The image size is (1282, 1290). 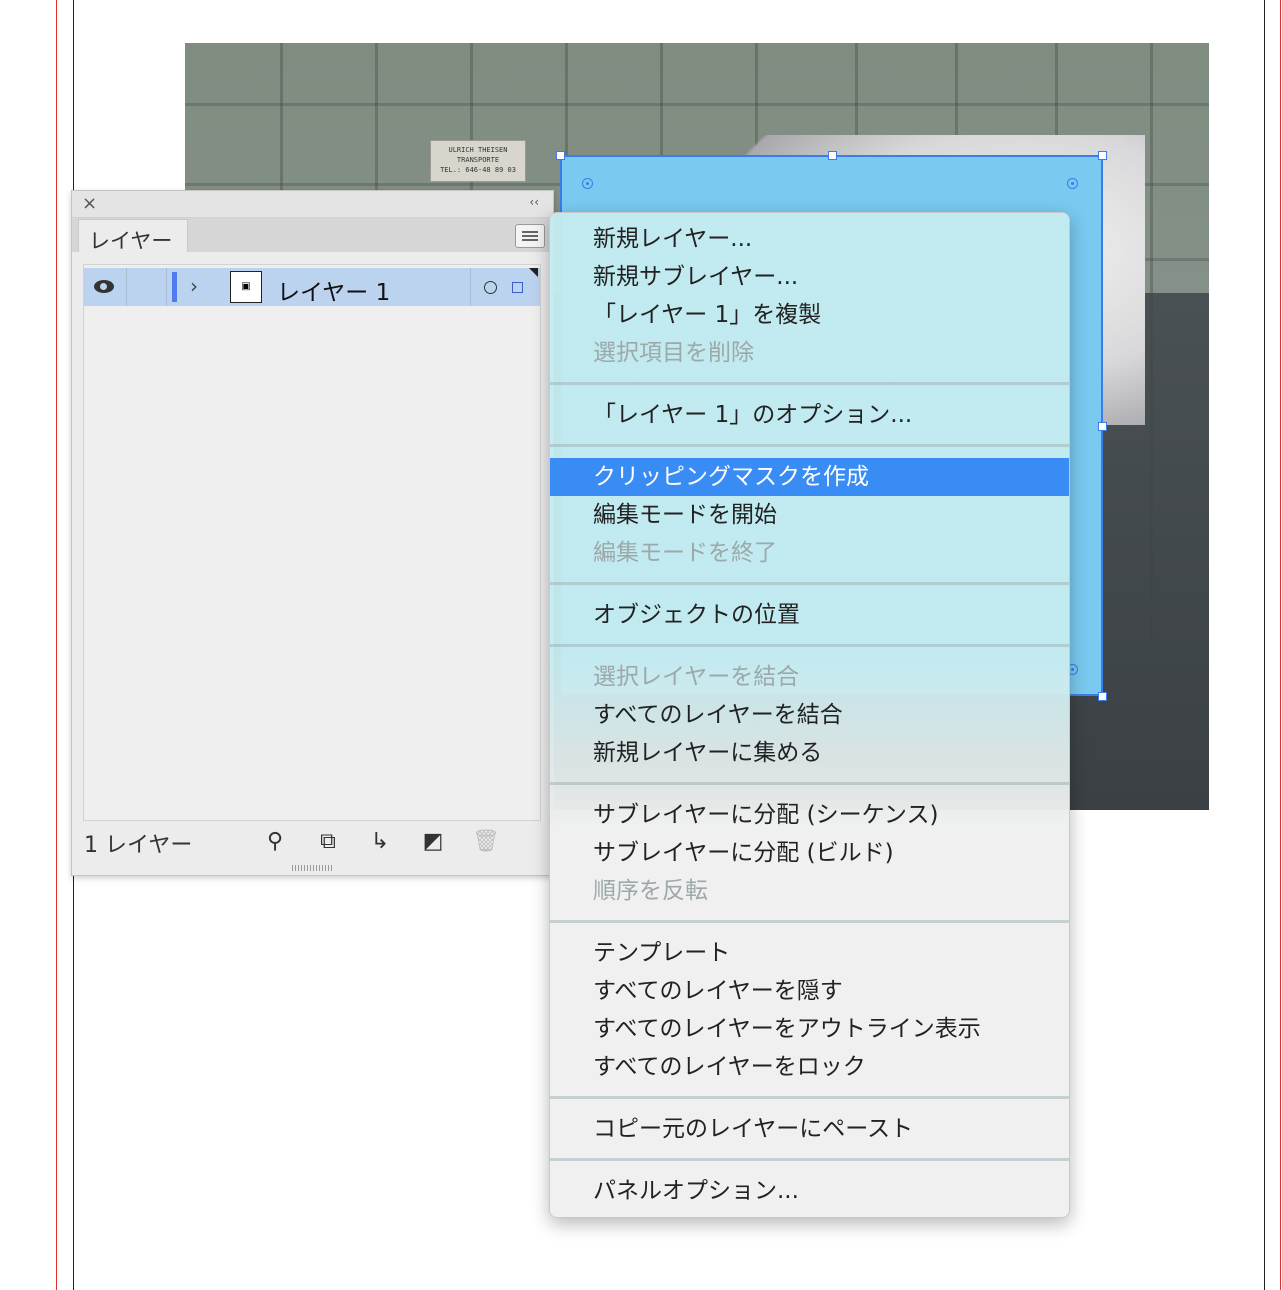 What do you see at coordinates (146, 287) in the screenshot?
I see `lock-toggle` at bounding box center [146, 287].